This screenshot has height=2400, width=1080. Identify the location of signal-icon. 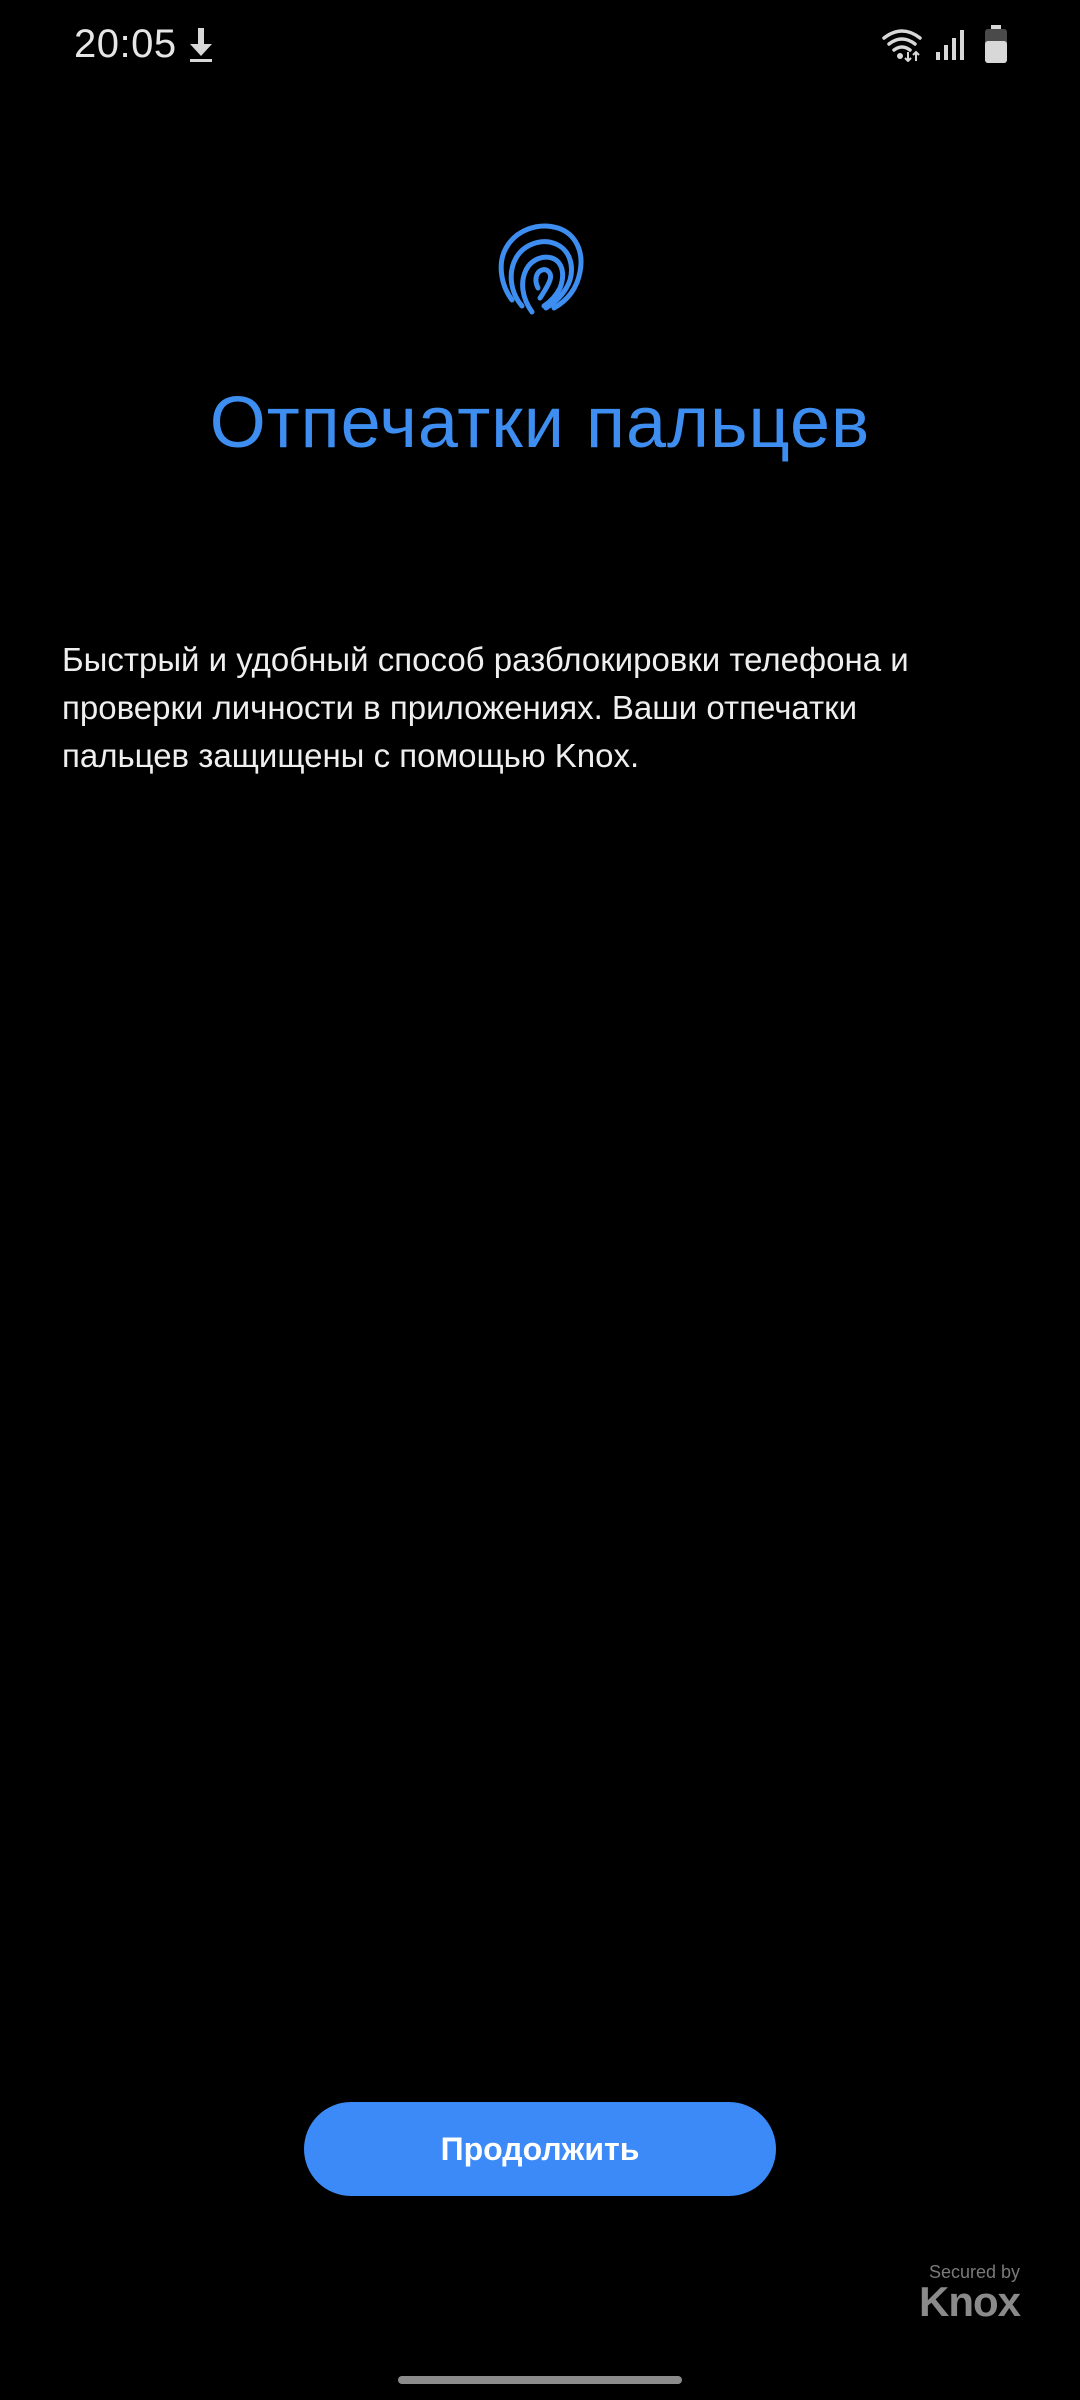
(950, 45).